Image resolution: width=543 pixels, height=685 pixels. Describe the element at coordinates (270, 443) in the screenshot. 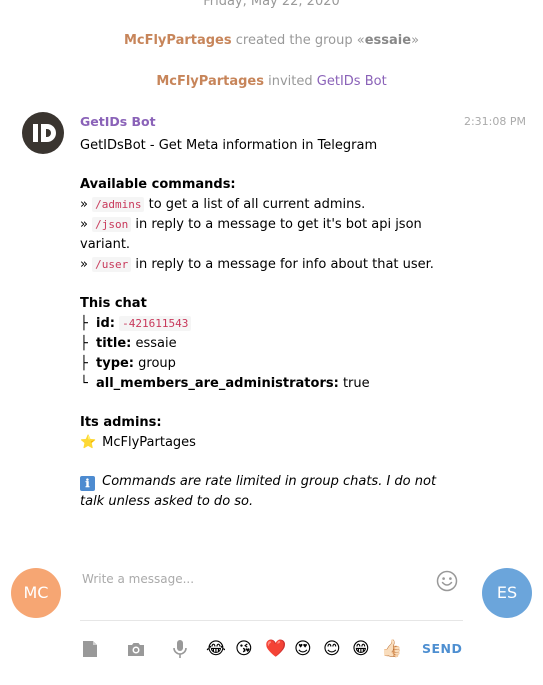

I see `admin-item: ⭐ McFlyPartages` at that location.